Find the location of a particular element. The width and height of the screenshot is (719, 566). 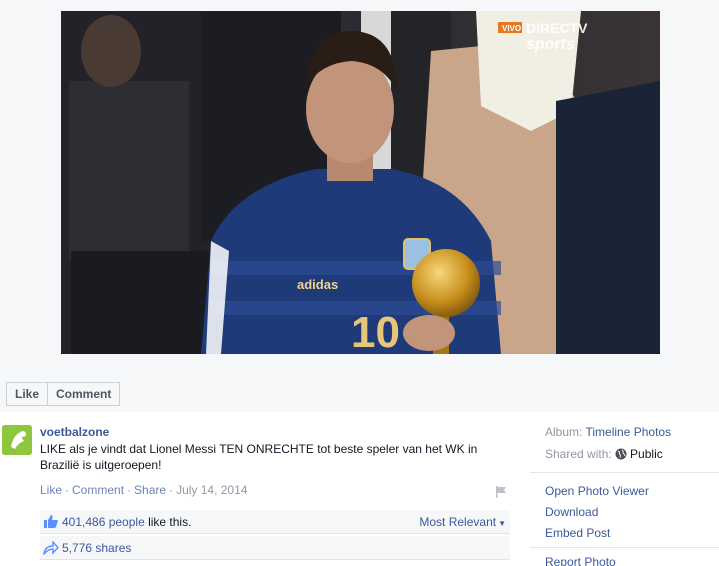

likes-summary: 401,486 people like this. Most Relevant ▼ is located at coordinates (275, 522).